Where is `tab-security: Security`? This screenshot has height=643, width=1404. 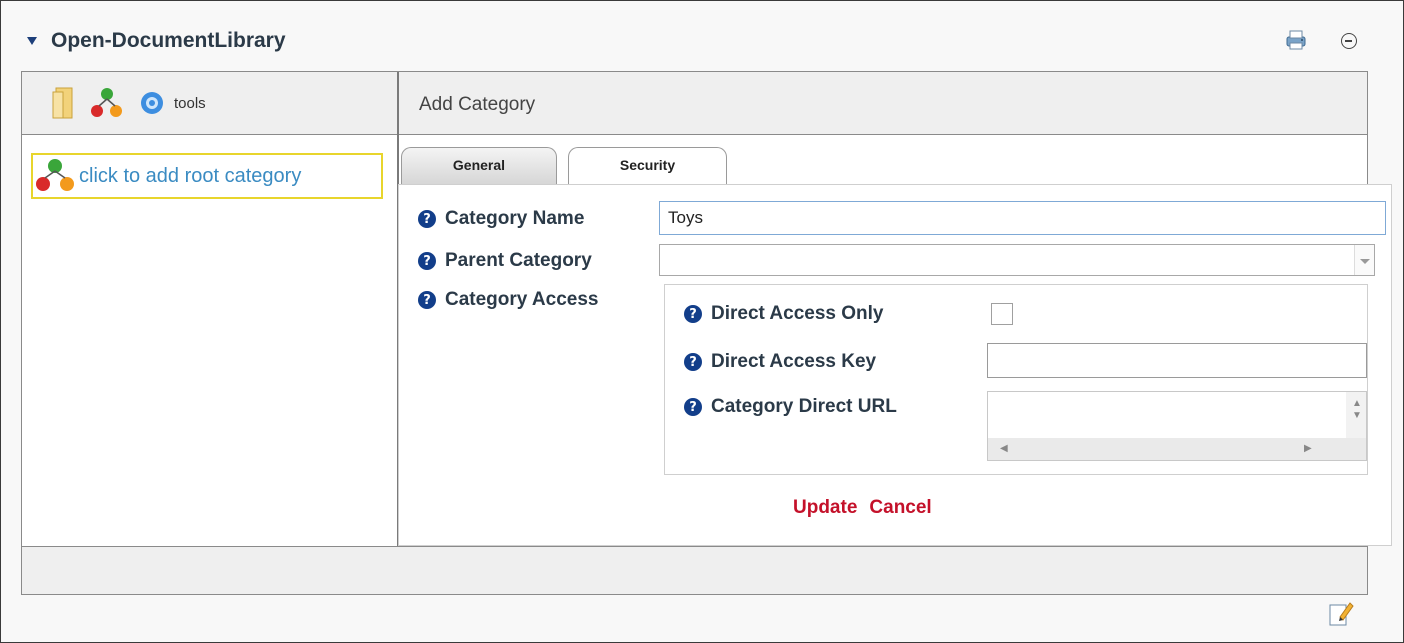 tab-security: Security is located at coordinates (647, 165).